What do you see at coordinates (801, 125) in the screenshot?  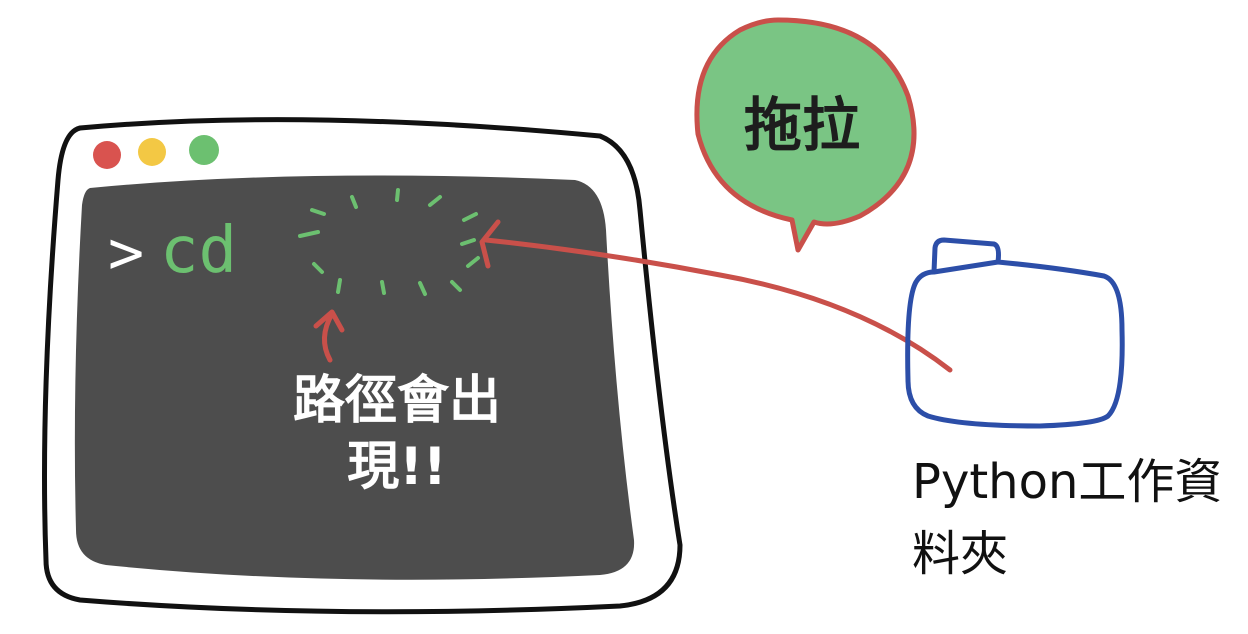 I see `drag-label: 拖拉` at bounding box center [801, 125].